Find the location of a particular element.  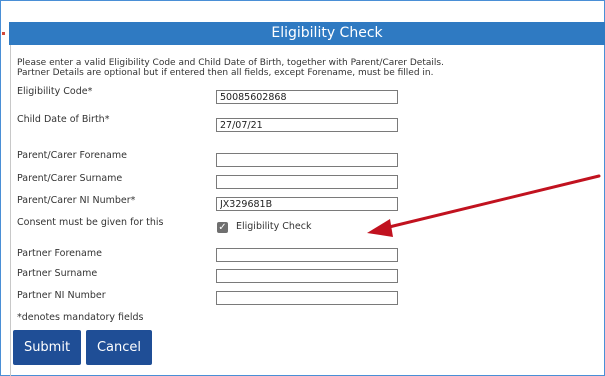

annotation-arrow-icon is located at coordinates (484, 205).